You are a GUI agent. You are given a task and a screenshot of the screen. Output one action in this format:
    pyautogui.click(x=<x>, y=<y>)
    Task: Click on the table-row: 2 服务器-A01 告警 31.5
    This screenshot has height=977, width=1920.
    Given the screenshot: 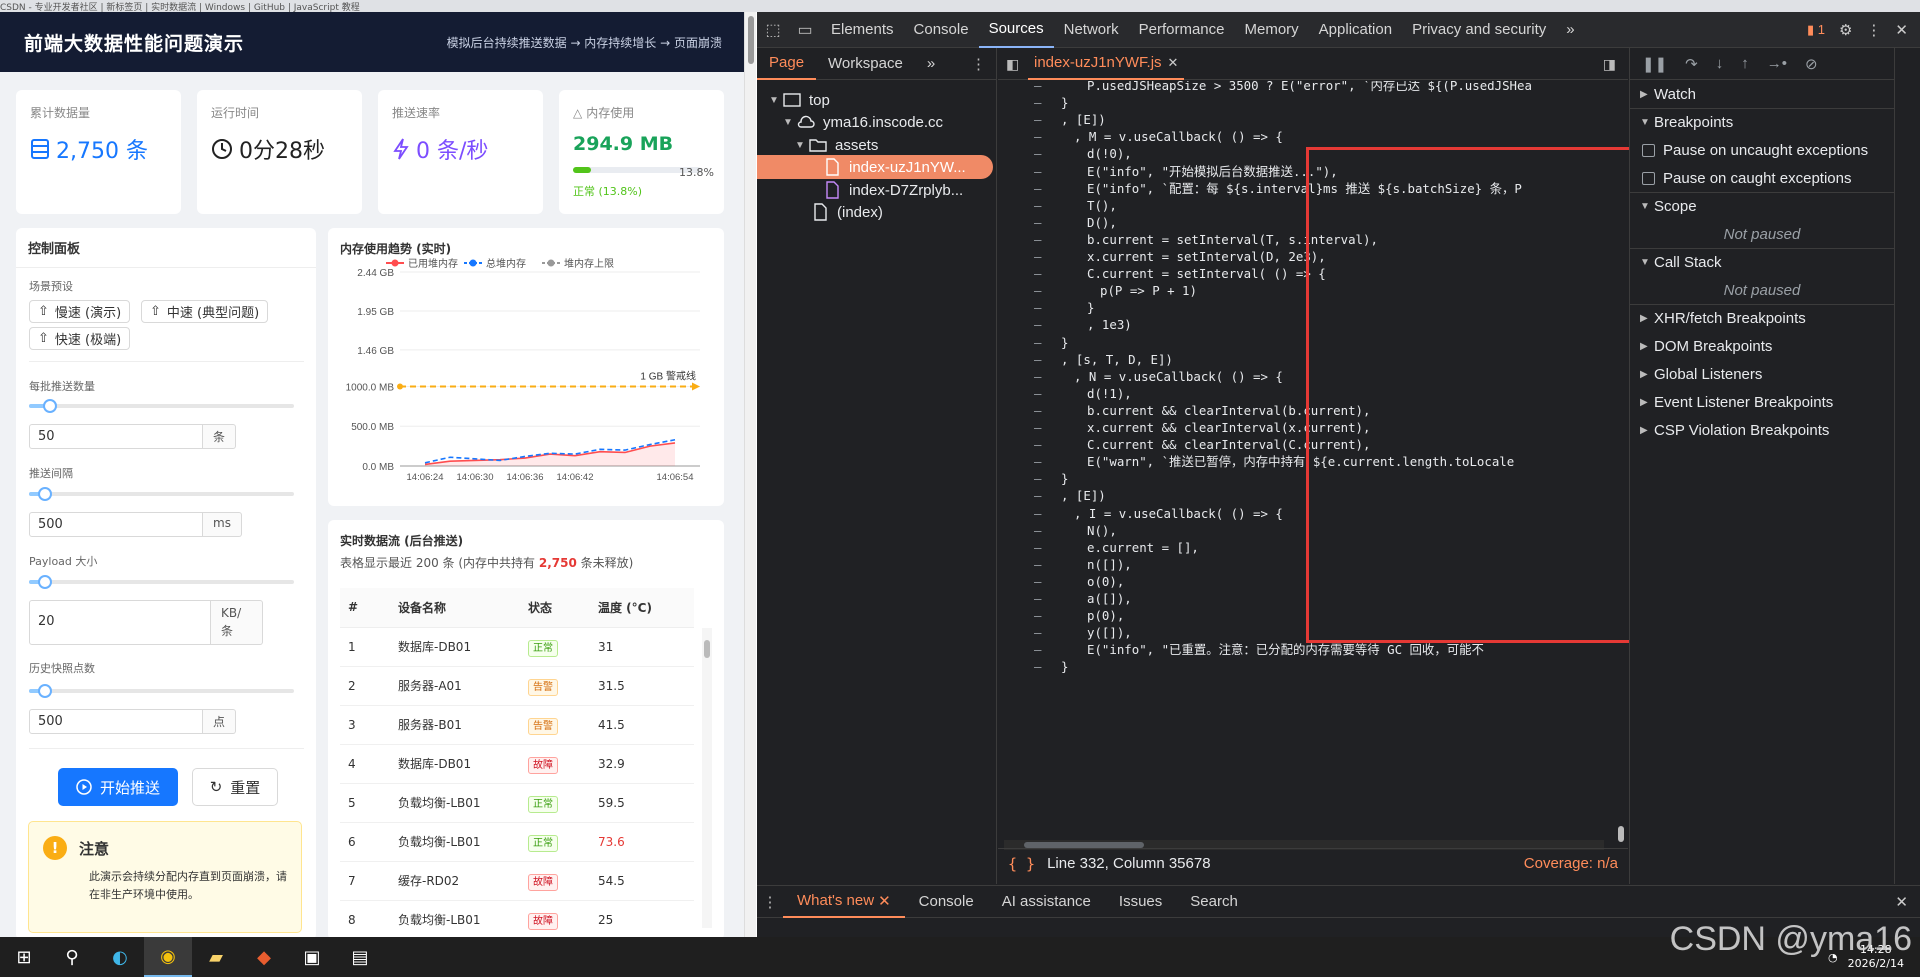 What is the action you would take?
    pyautogui.click(x=517, y=686)
    